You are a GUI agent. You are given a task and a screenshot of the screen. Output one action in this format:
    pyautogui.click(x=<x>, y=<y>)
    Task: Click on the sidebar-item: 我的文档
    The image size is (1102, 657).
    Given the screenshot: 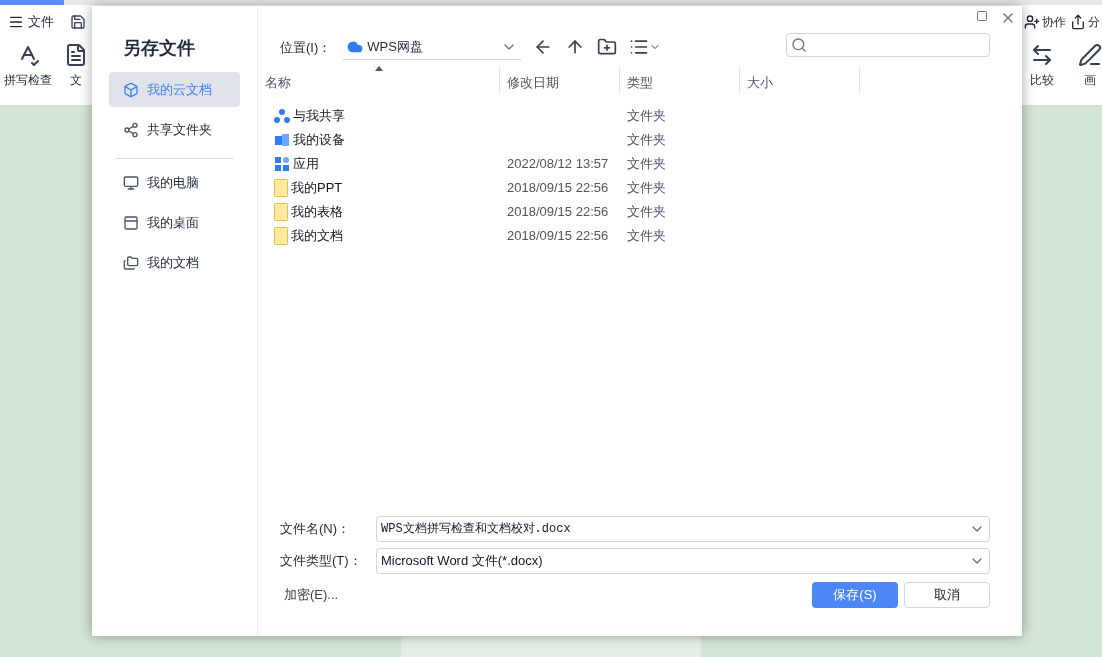 What is the action you would take?
    pyautogui.click(x=174, y=262)
    